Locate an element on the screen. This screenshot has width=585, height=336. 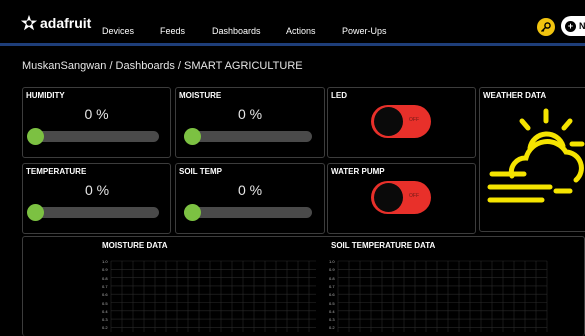
block-title: WEATHER DATA is located at coordinates (515, 95).